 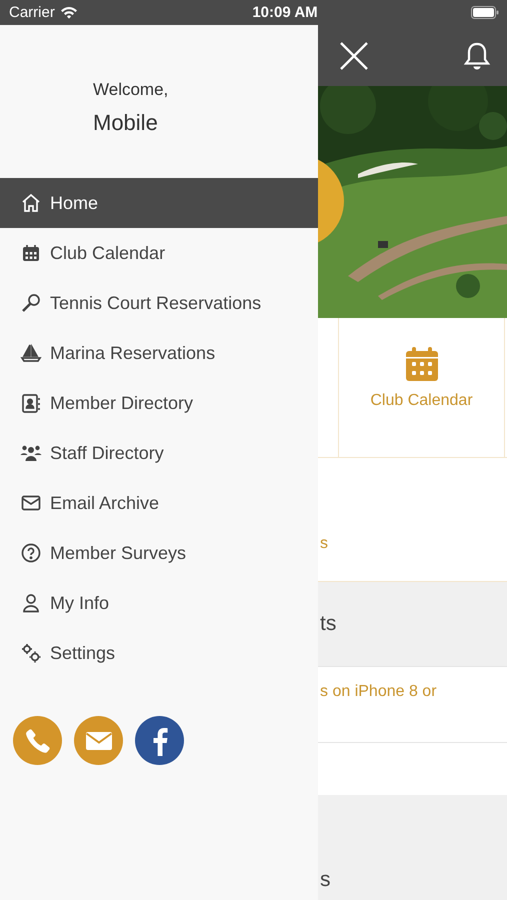 I want to click on battery-icon, so click(x=485, y=12).